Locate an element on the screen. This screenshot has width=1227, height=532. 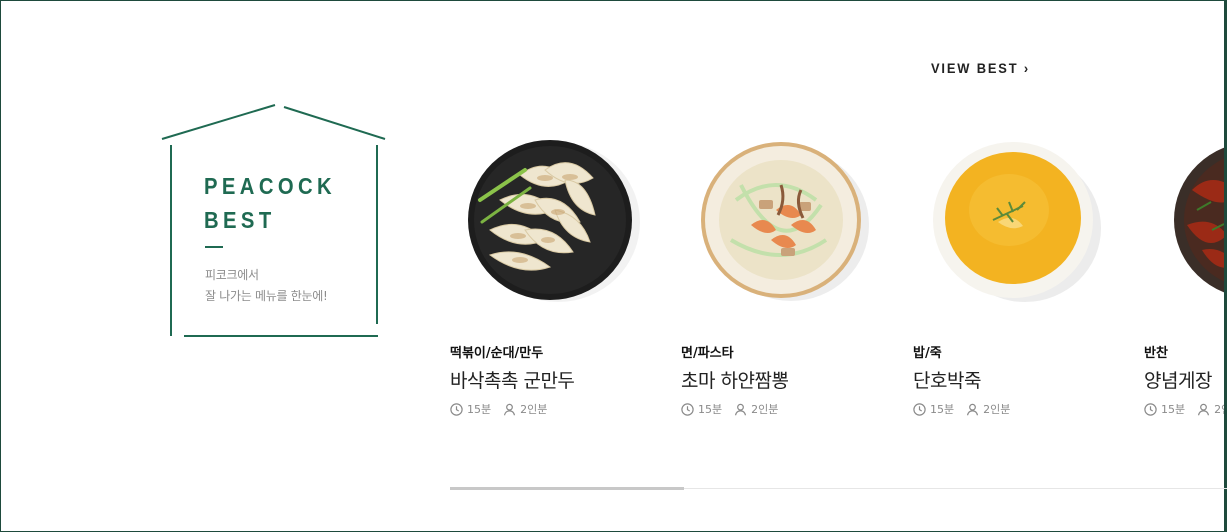
product-category: 떡볶이/순대/만두 is located at coordinates (497, 353).